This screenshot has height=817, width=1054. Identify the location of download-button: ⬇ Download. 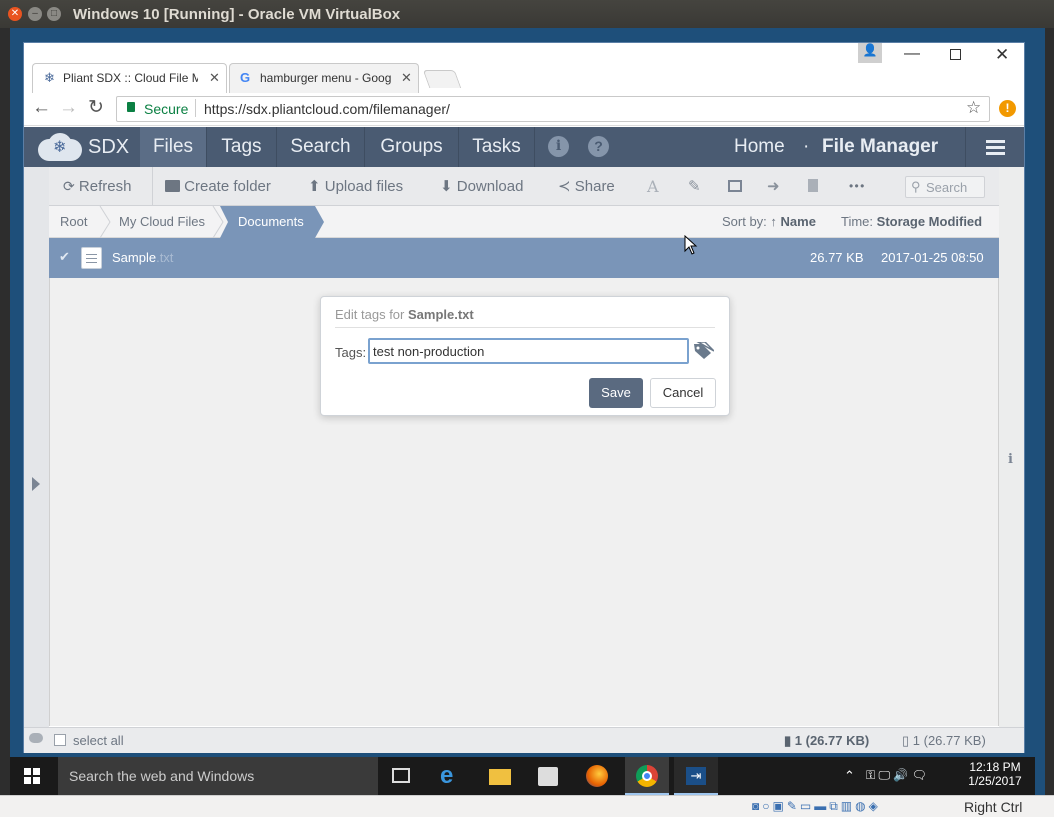
(481, 186).